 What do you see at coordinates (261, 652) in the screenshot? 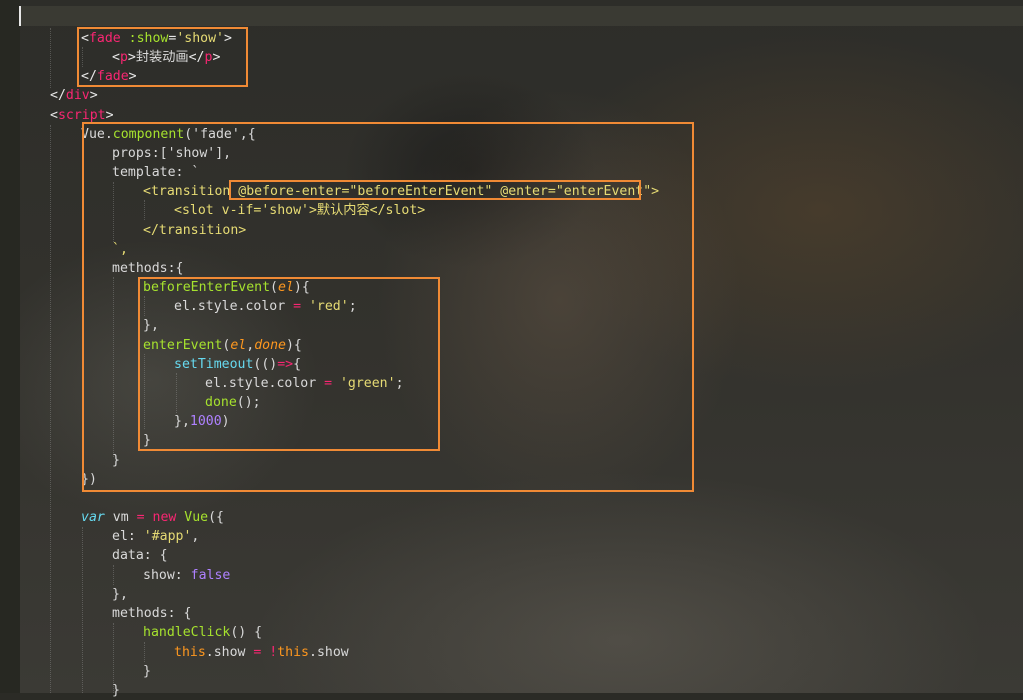
I see `code-line: this.show = !this.show` at bounding box center [261, 652].